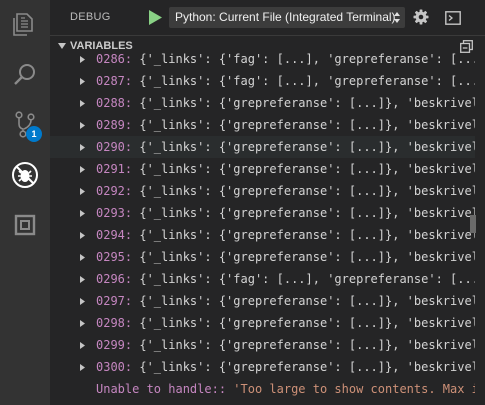  I want to click on gear-icon, so click(421, 17).